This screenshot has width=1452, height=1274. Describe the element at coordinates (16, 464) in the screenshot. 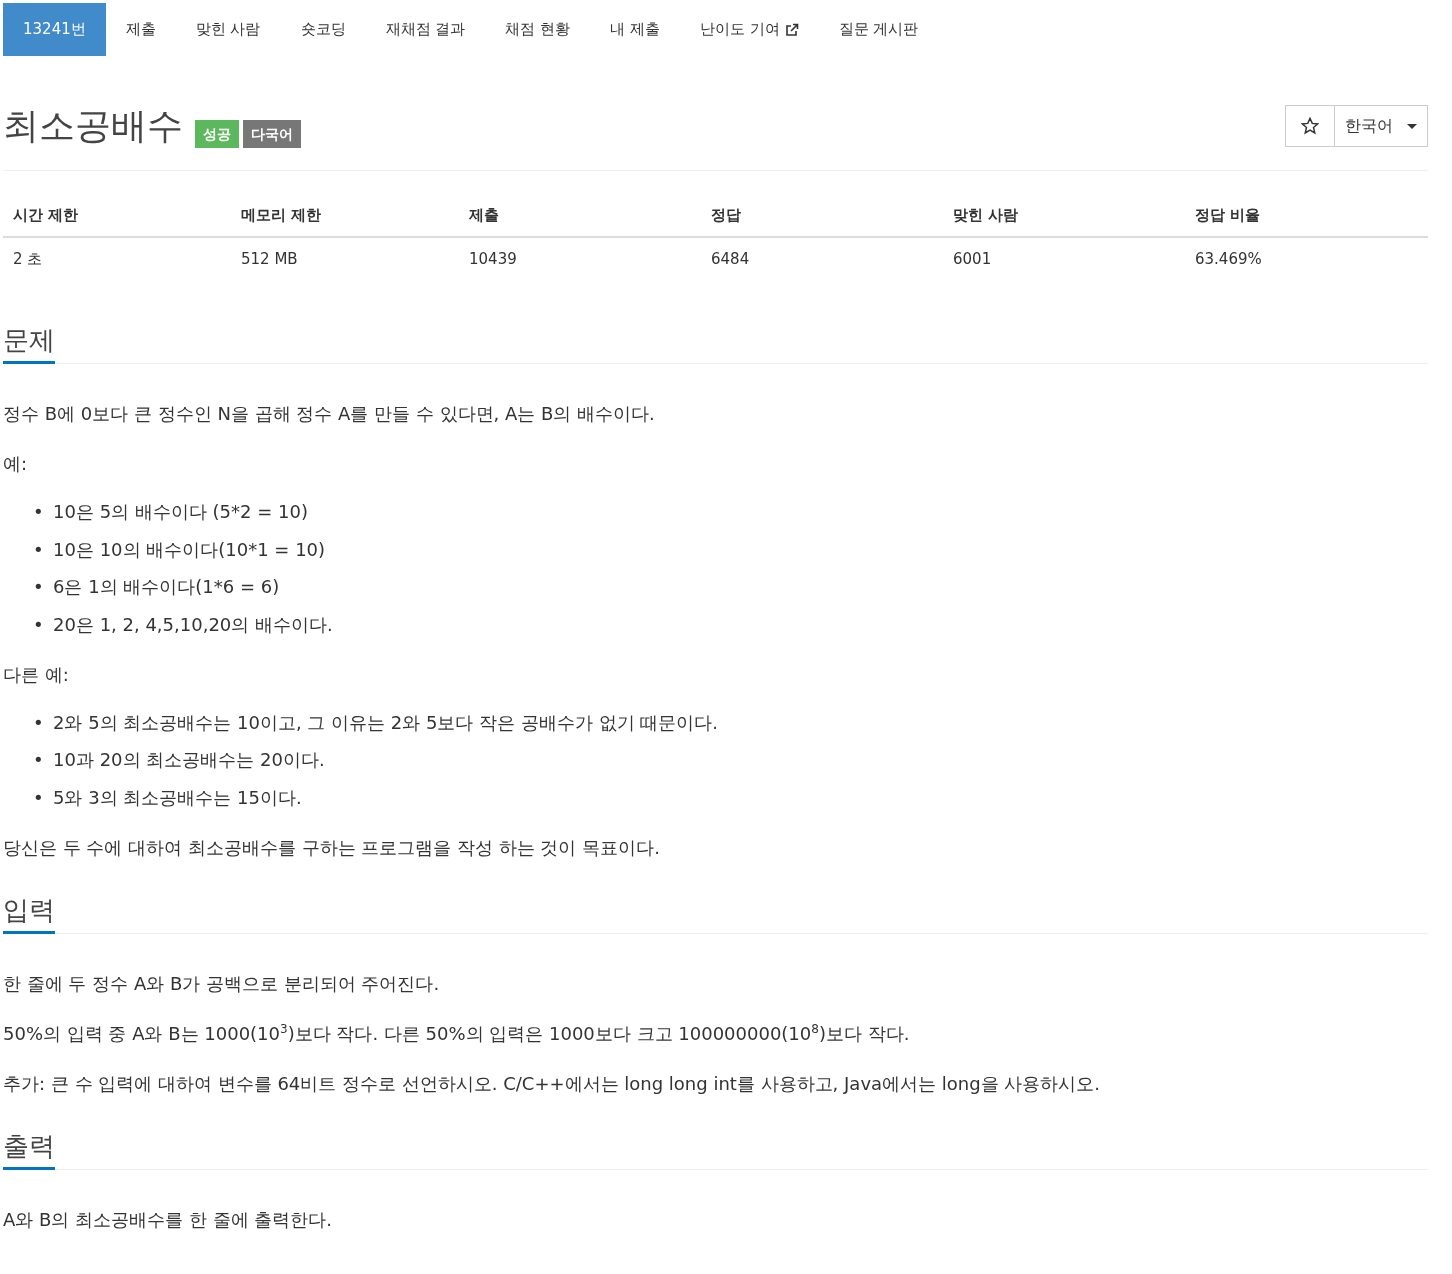

I see `paragraph: 예:` at that location.